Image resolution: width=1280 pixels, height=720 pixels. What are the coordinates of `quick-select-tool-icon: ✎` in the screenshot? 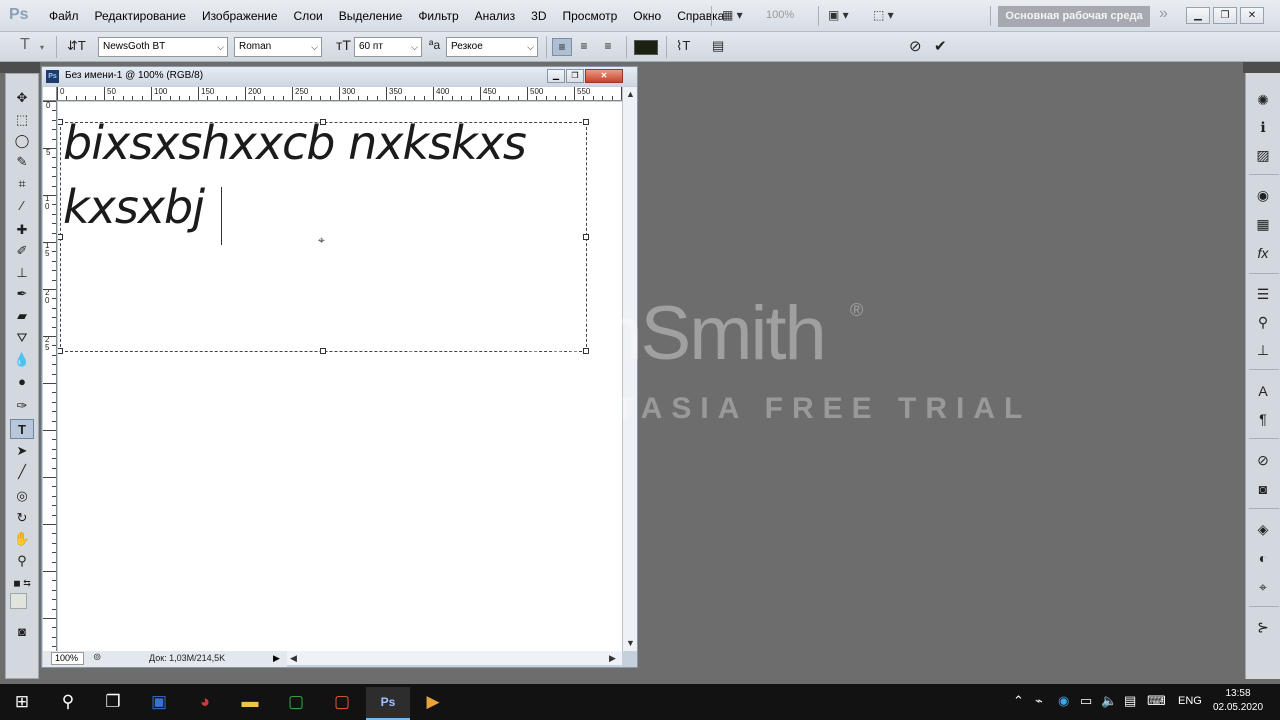 It's located at (22, 162).